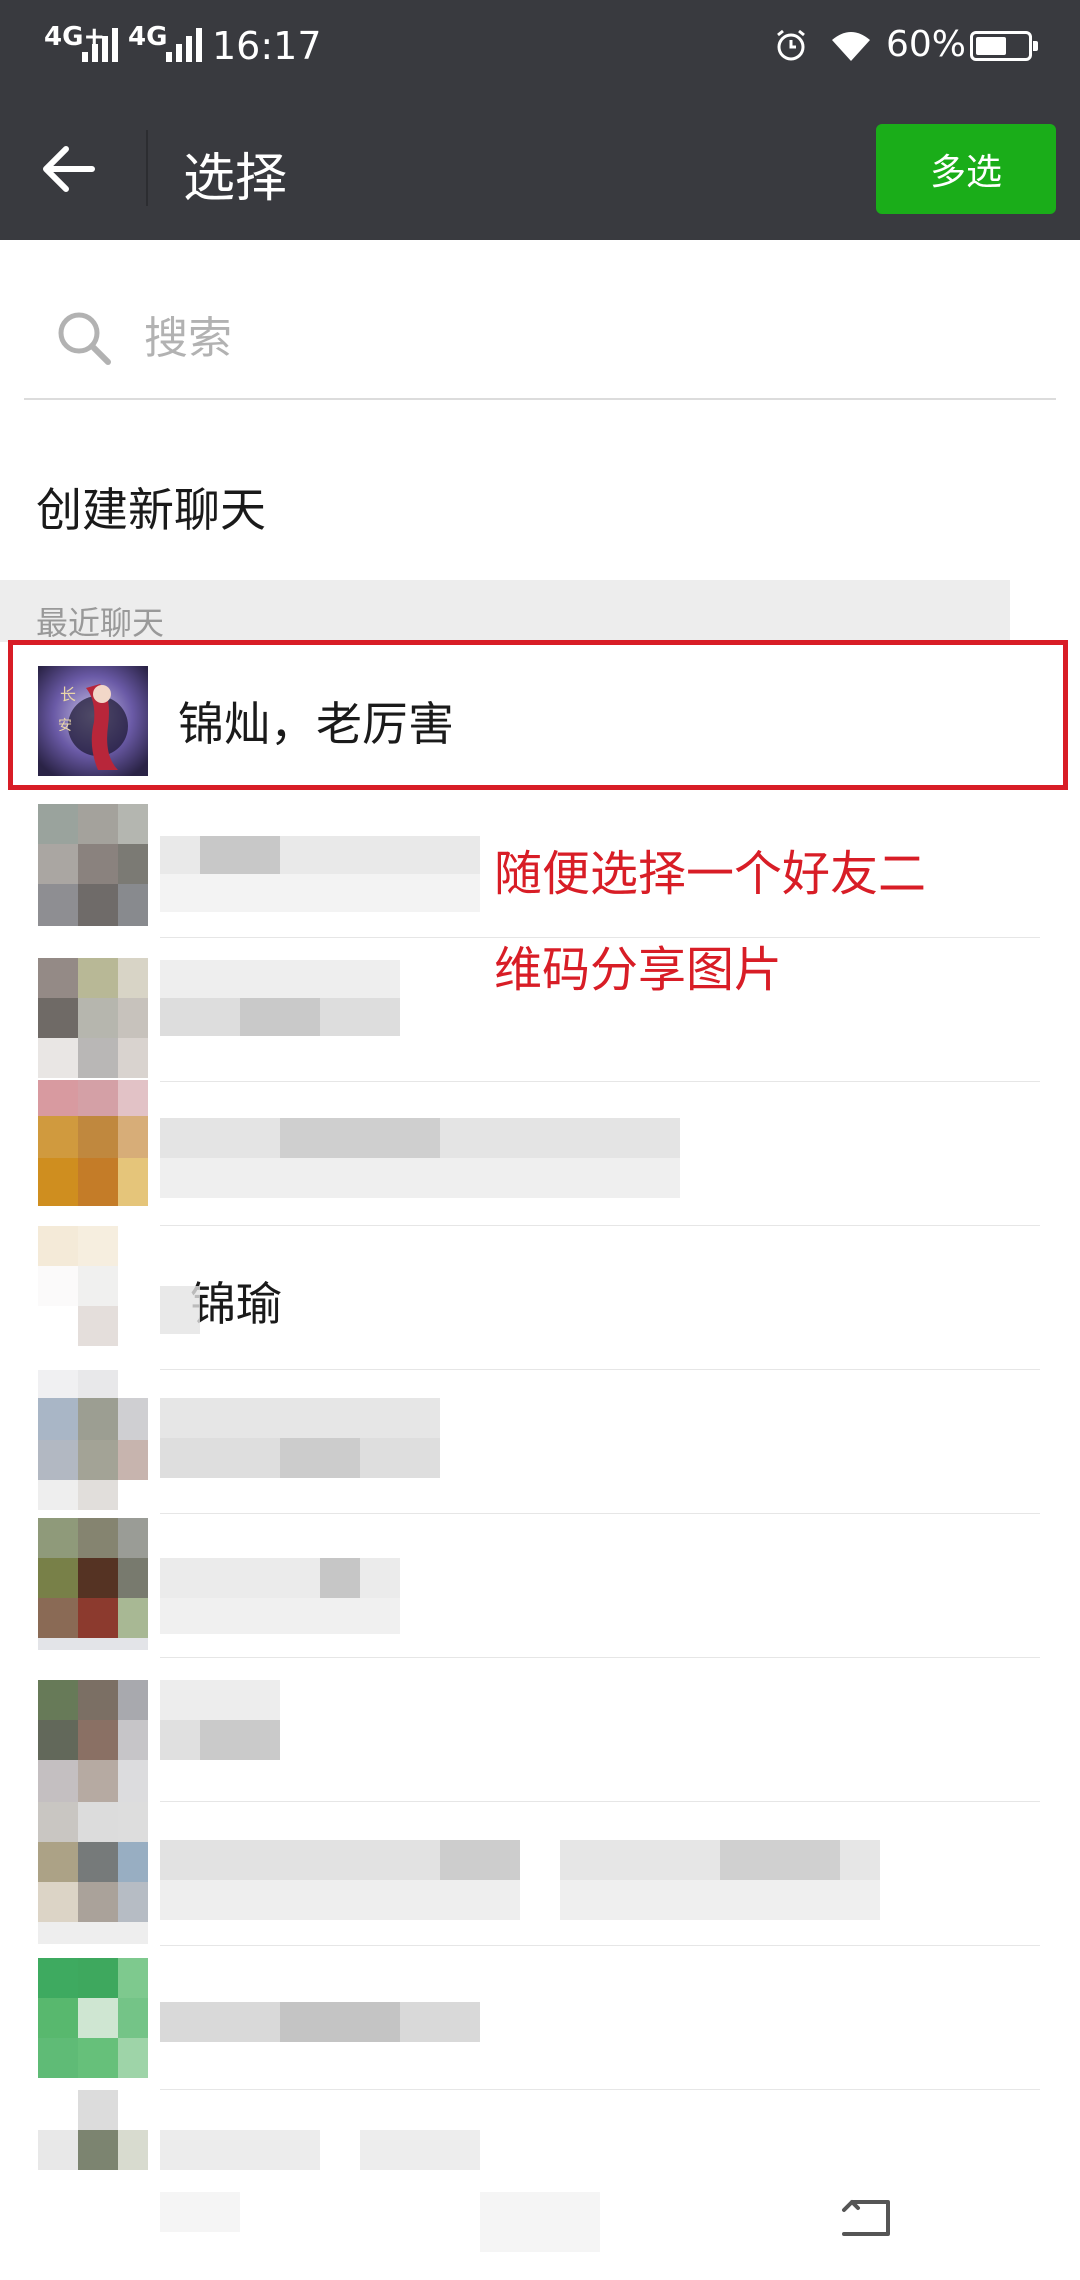  What do you see at coordinates (866, 2217) in the screenshot?
I see `nav-back-icon` at bounding box center [866, 2217].